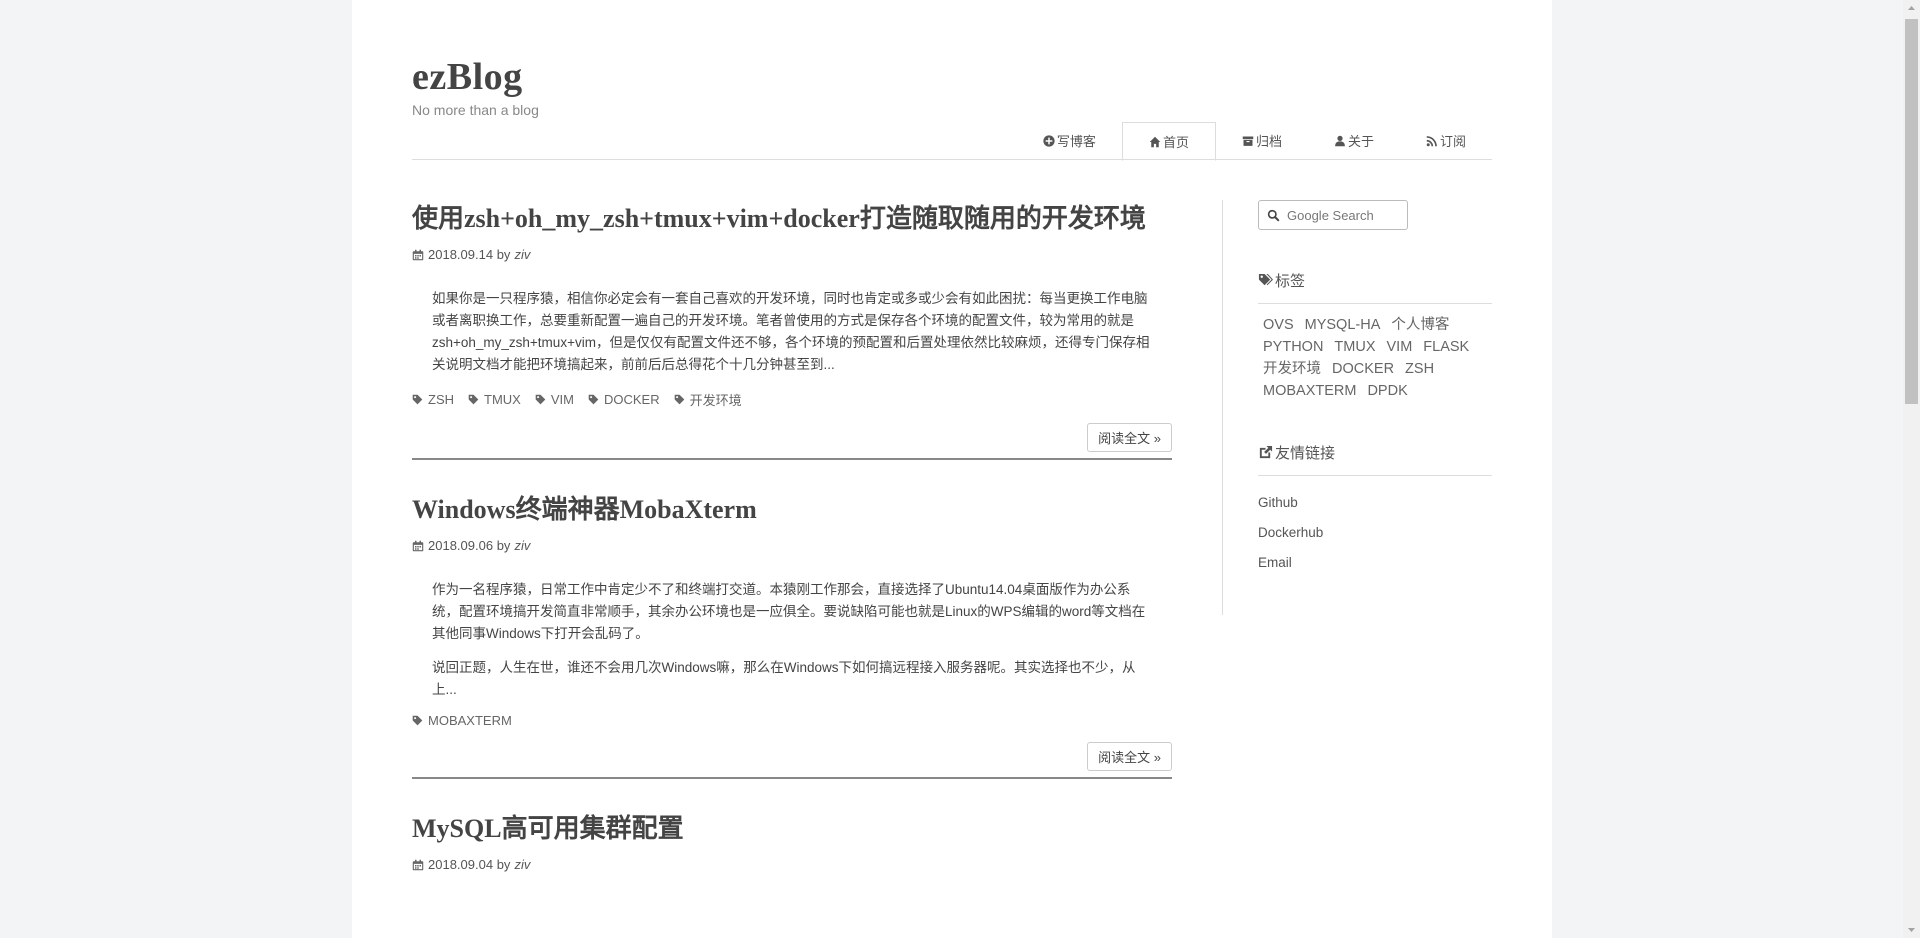 The height and width of the screenshot is (938, 1920). What do you see at coordinates (467, 77) in the screenshot?
I see `site-title: ezBlog` at bounding box center [467, 77].